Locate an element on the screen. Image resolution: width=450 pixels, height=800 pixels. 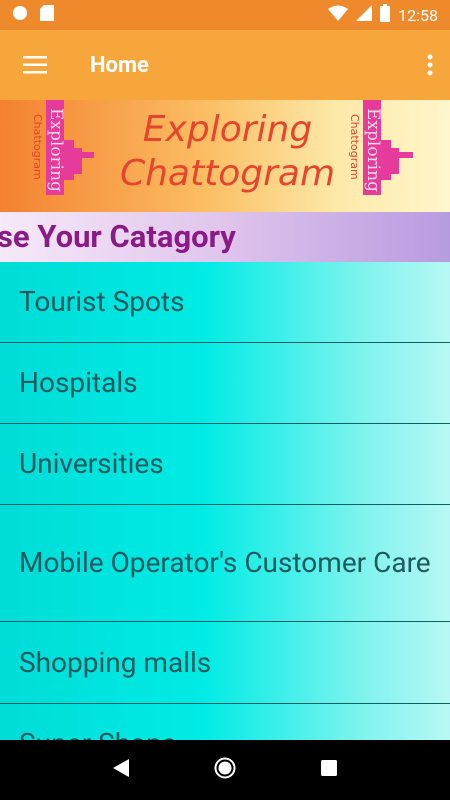
list-item-label: Mobile Operator's Customer Care is located at coordinates (225, 562).